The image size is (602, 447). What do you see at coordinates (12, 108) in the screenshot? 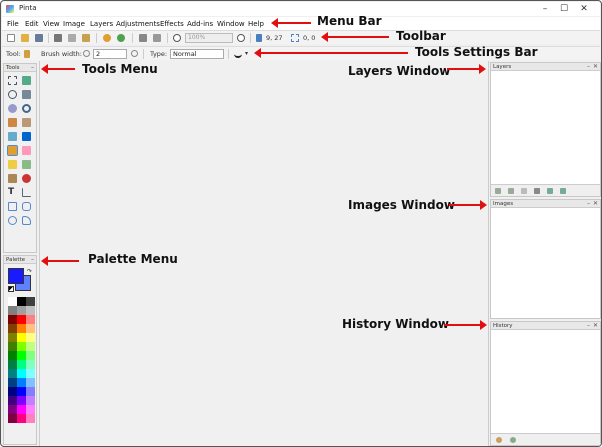
I see `ellipse-select-icon` at bounding box center [12, 108].